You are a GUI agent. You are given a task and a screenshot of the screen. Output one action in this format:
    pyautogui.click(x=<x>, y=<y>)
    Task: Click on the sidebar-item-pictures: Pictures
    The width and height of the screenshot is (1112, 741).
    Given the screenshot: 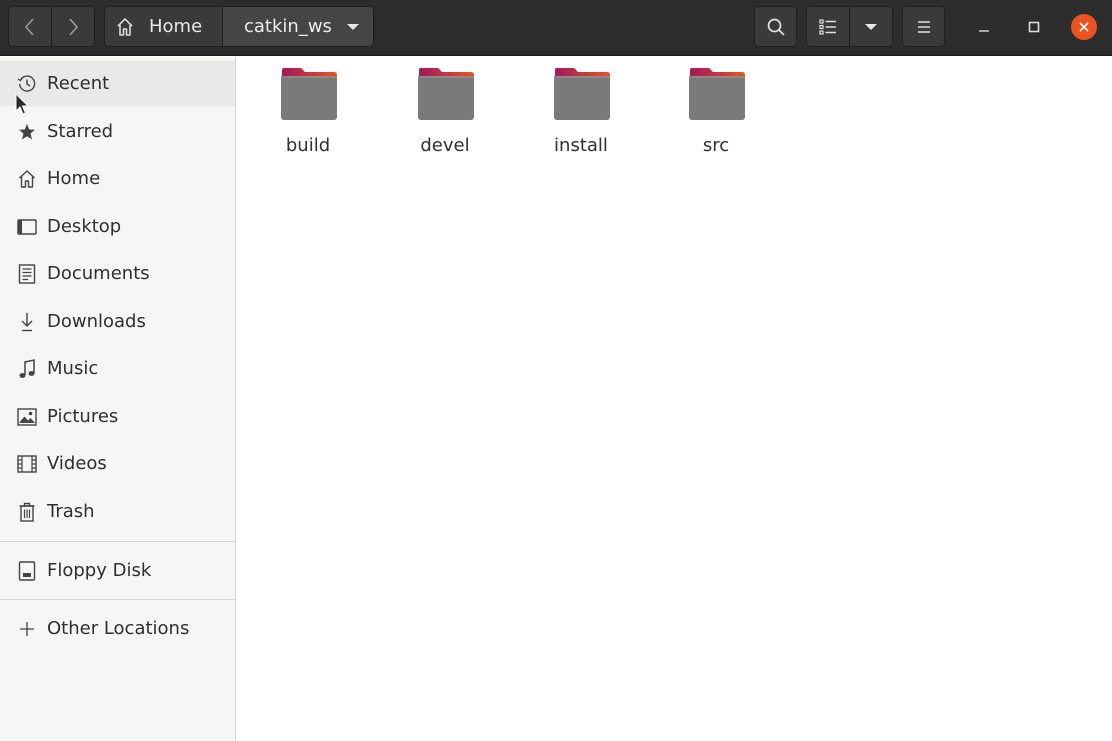 What is the action you would take?
    pyautogui.click(x=117, y=416)
    